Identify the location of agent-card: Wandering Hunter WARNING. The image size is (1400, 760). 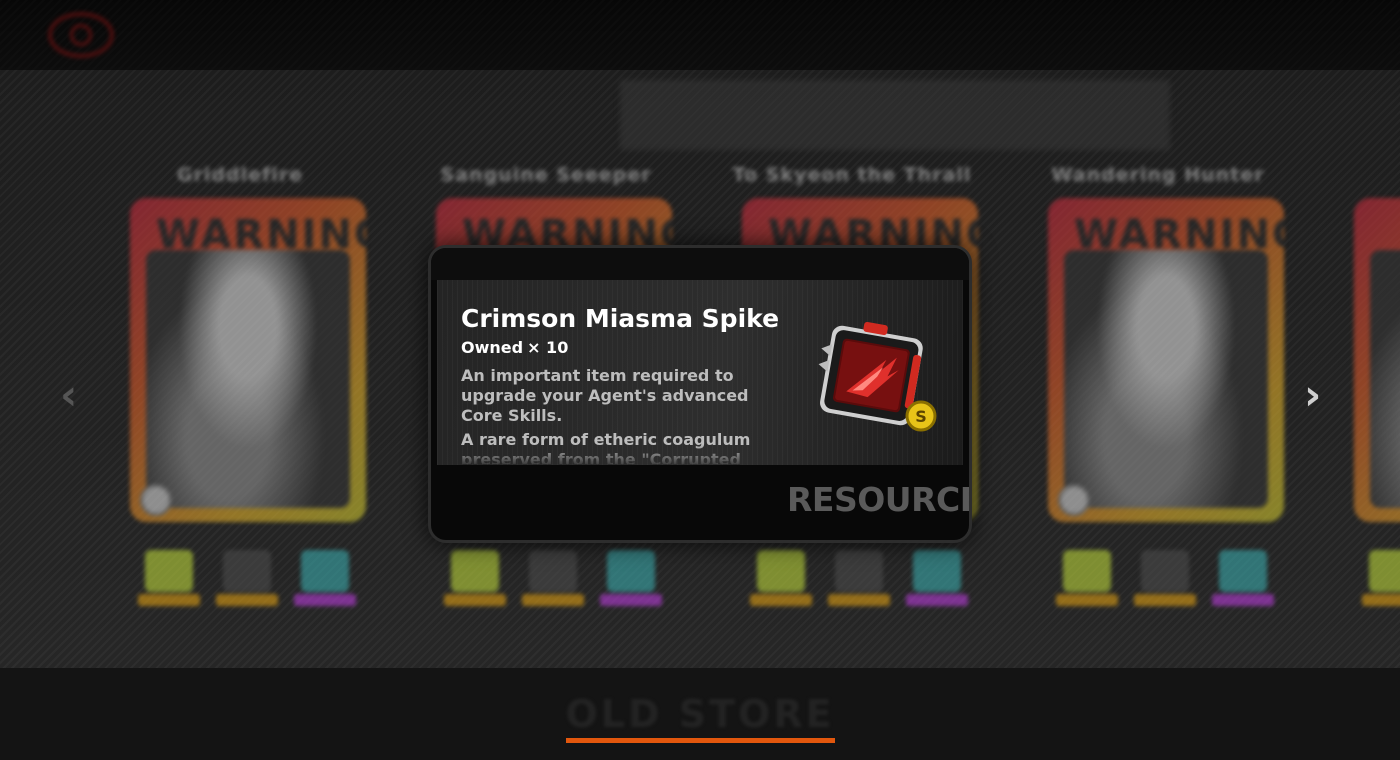
(1158, 388).